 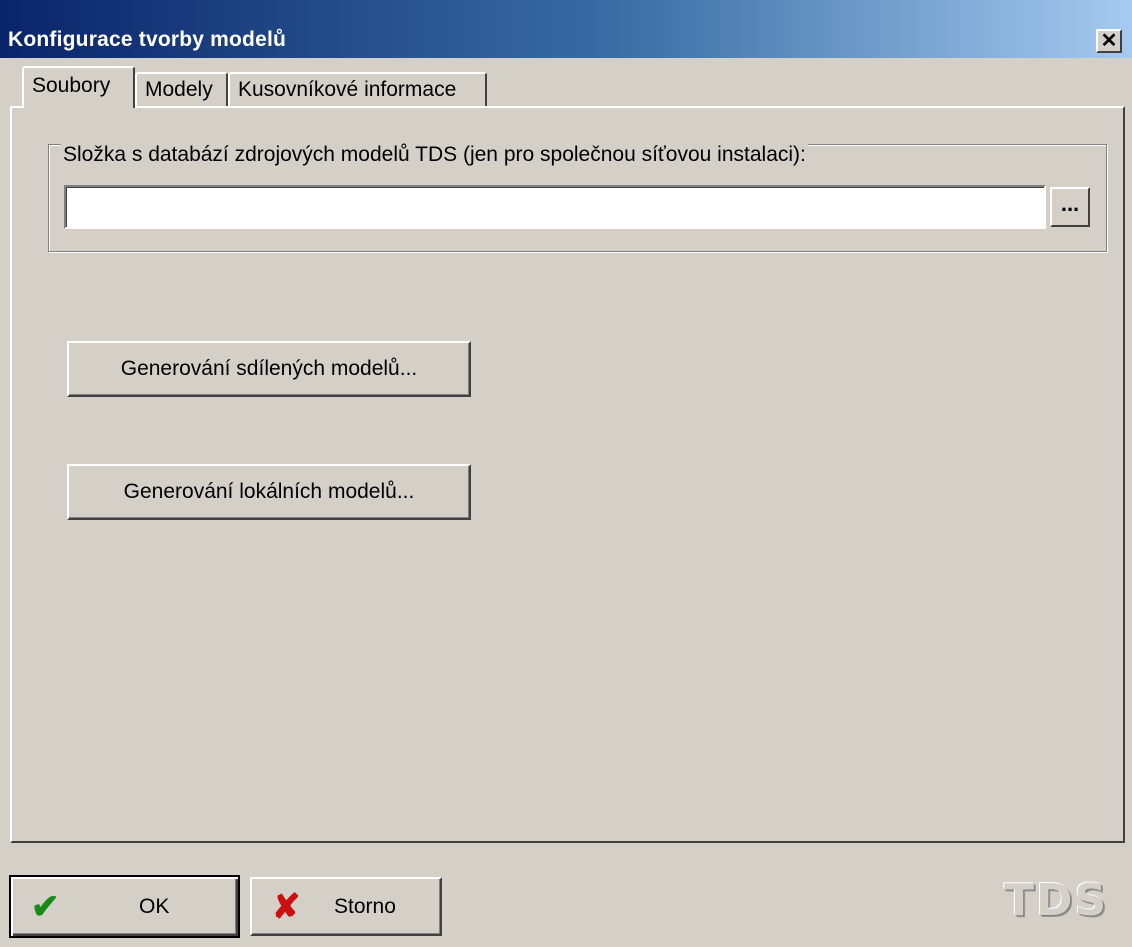 I want to click on tab-modely: Modely, so click(x=181, y=89).